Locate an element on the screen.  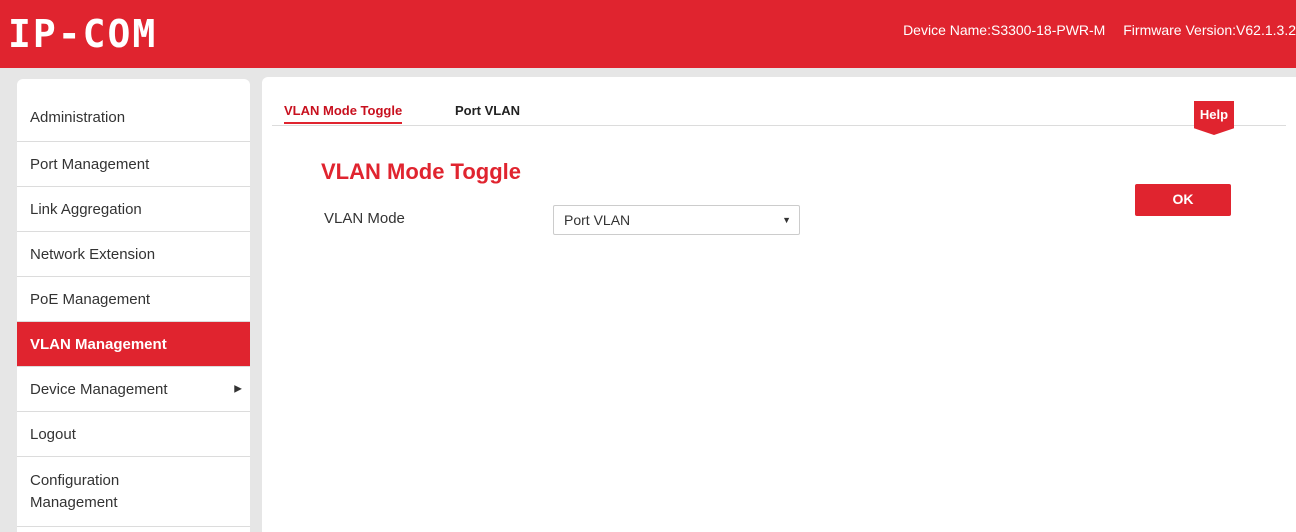
sidebar-item-network-extension: Network Extension is located at coordinates (133, 254).